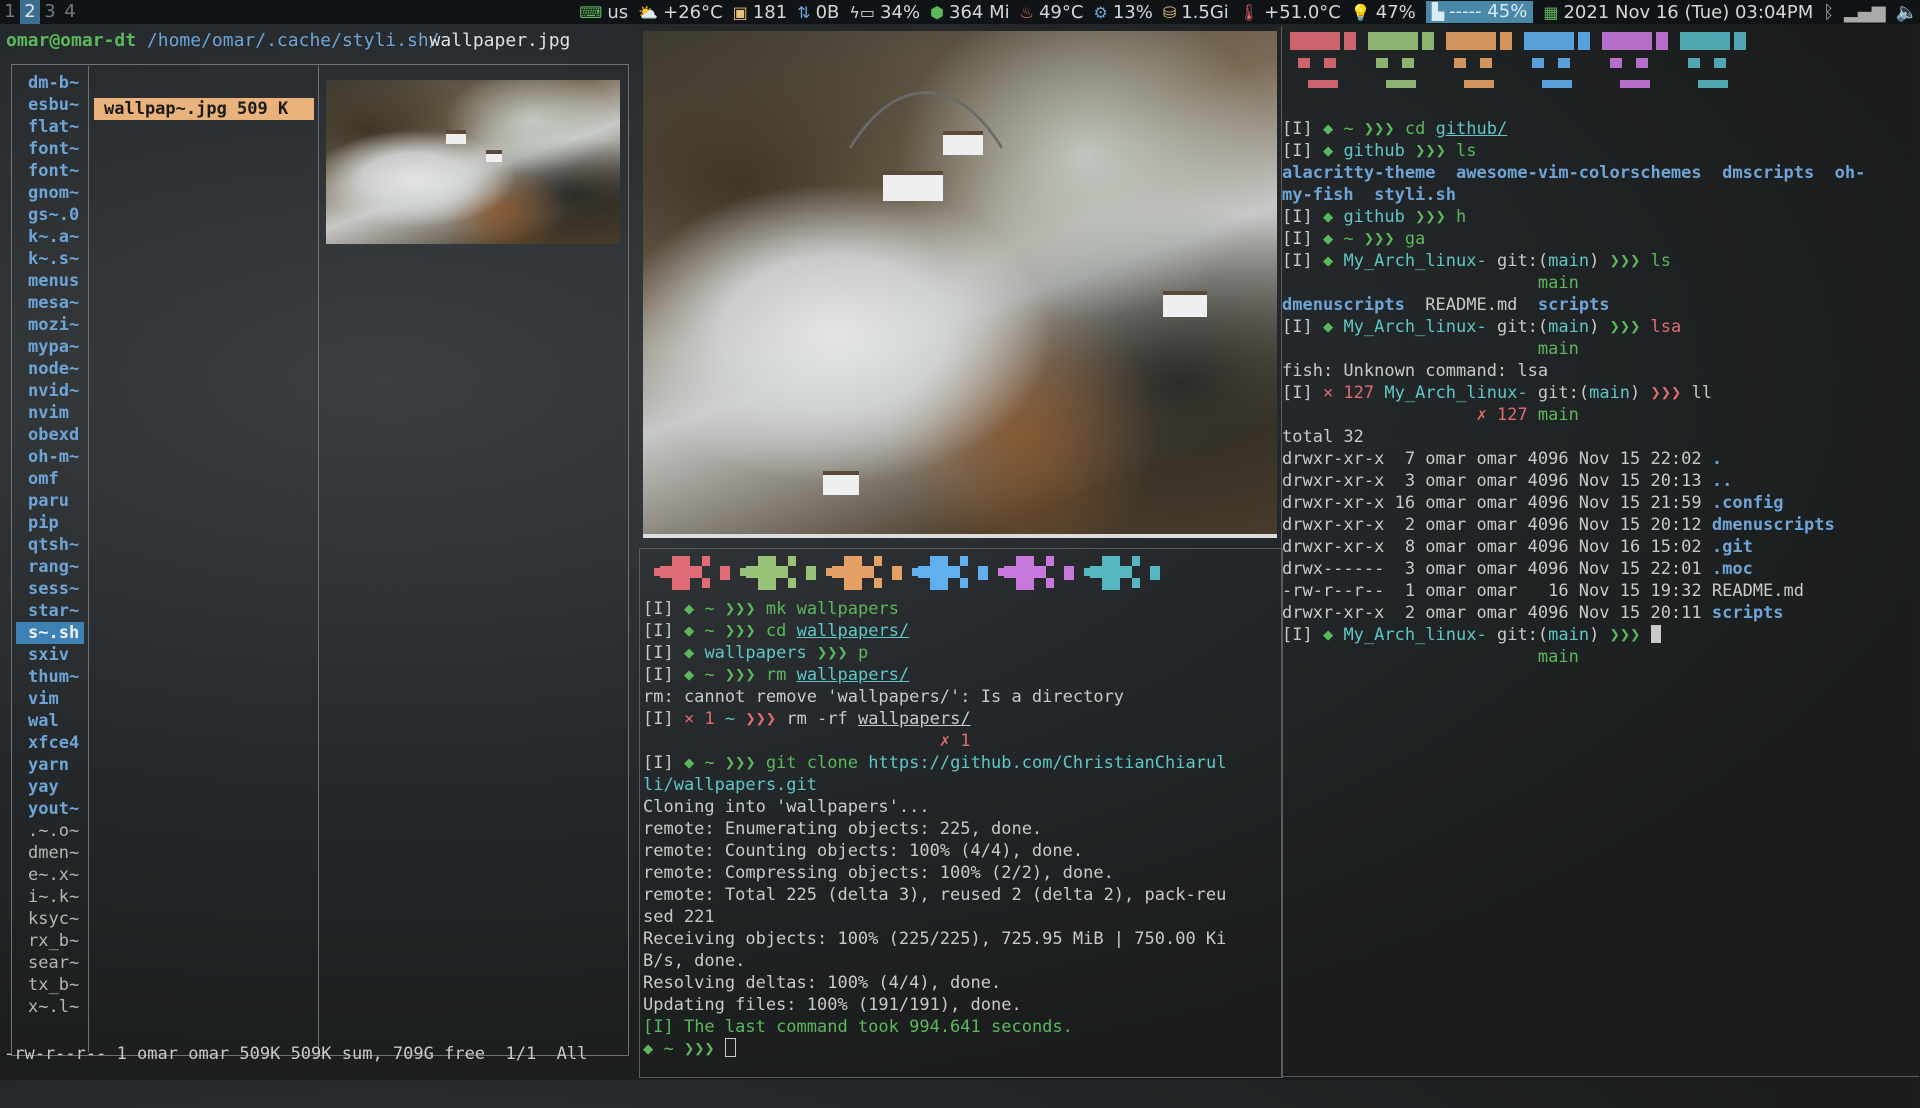  Describe the element at coordinates (50, 12) in the screenshot. I see `workspace-3: 3` at that location.